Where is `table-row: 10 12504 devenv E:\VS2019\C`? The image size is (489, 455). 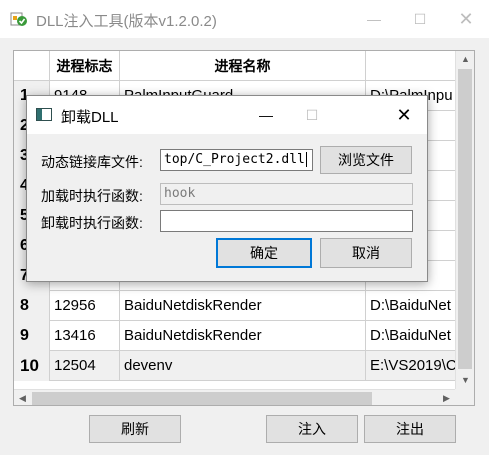
table-row: 10 12504 devenv E:\VS2019\C is located at coordinates (235, 366).